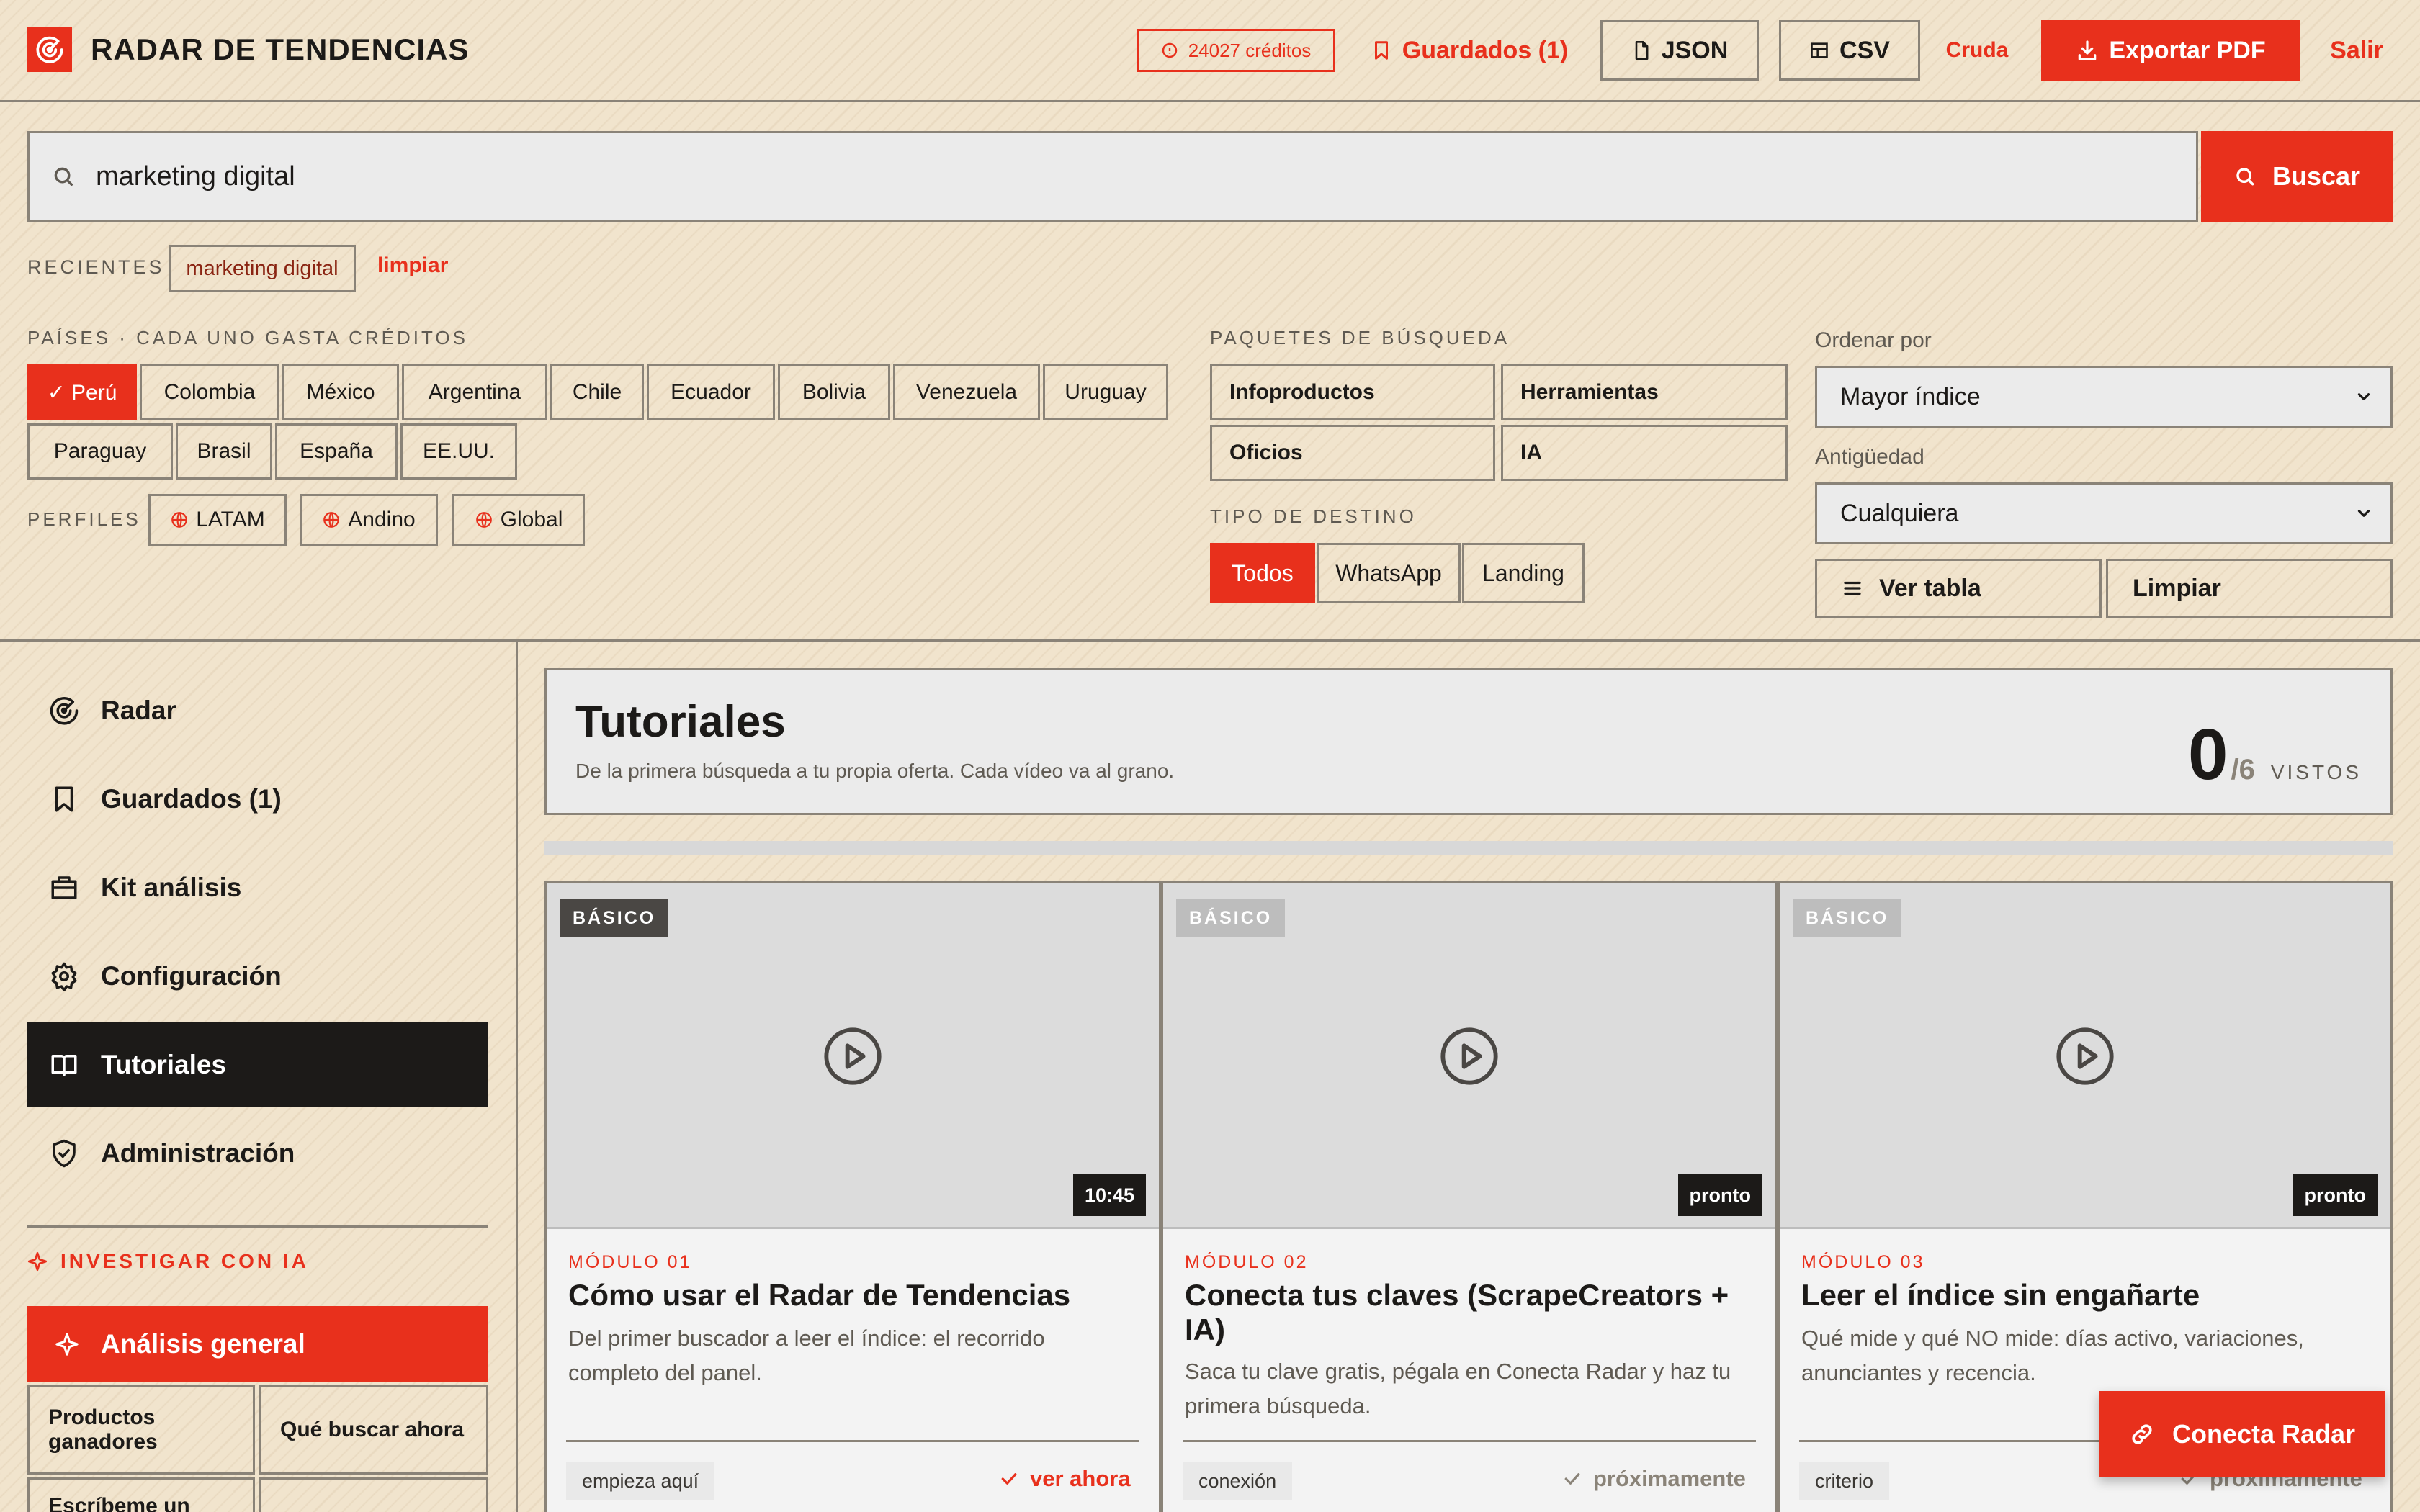 The height and width of the screenshot is (1512, 2420). I want to click on package-oficios: Oficios, so click(1352, 453).